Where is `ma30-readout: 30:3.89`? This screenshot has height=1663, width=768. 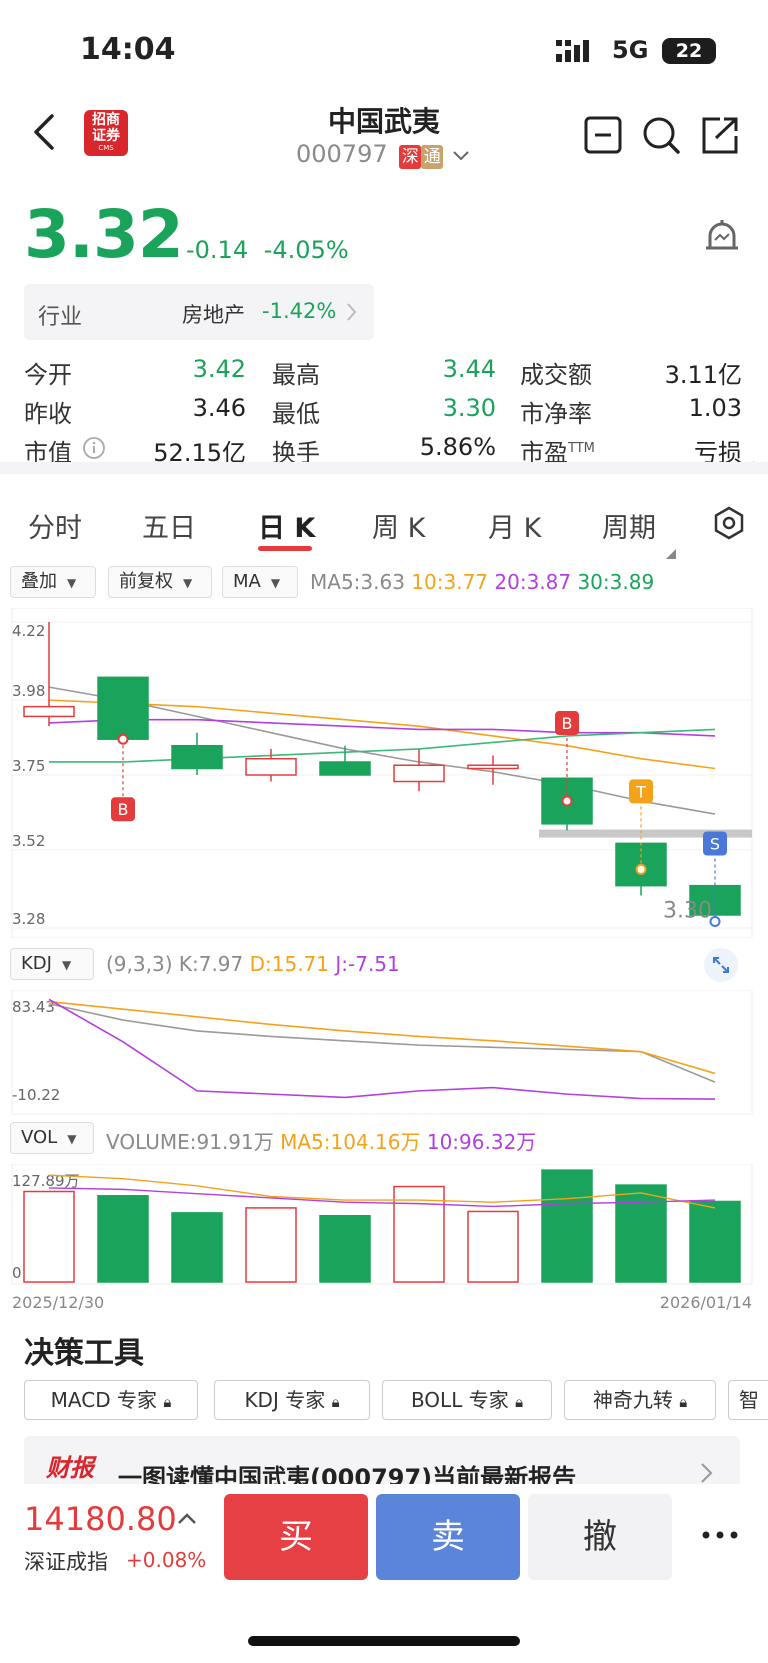 ma30-readout: 30:3.89 is located at coordinates (616, 582).